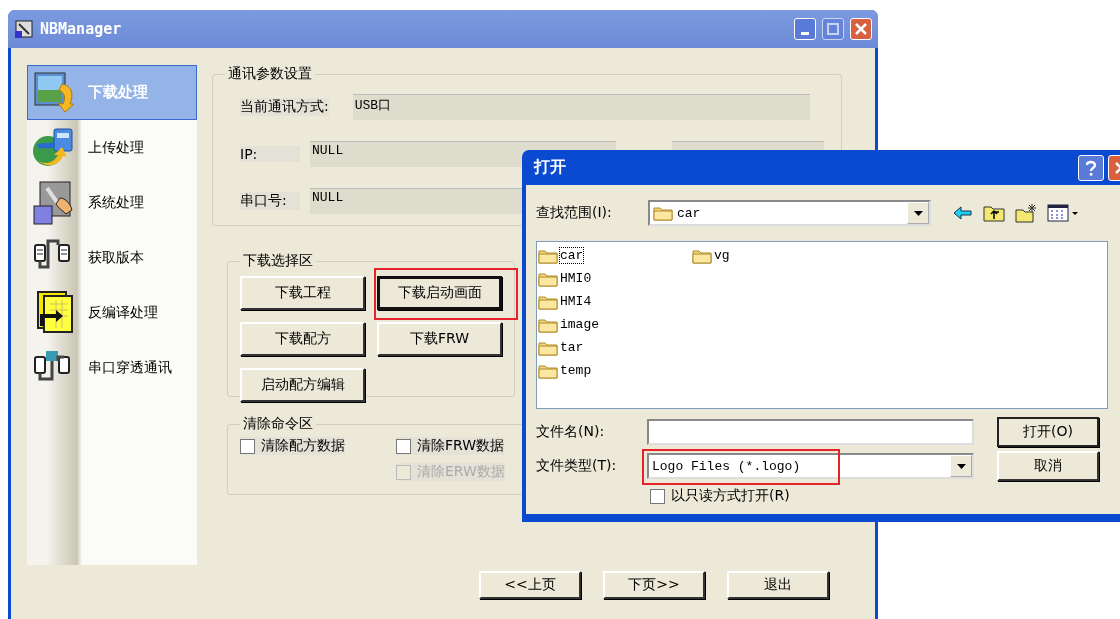  I want to click on folder-item: HMI0, so click(614, 278).